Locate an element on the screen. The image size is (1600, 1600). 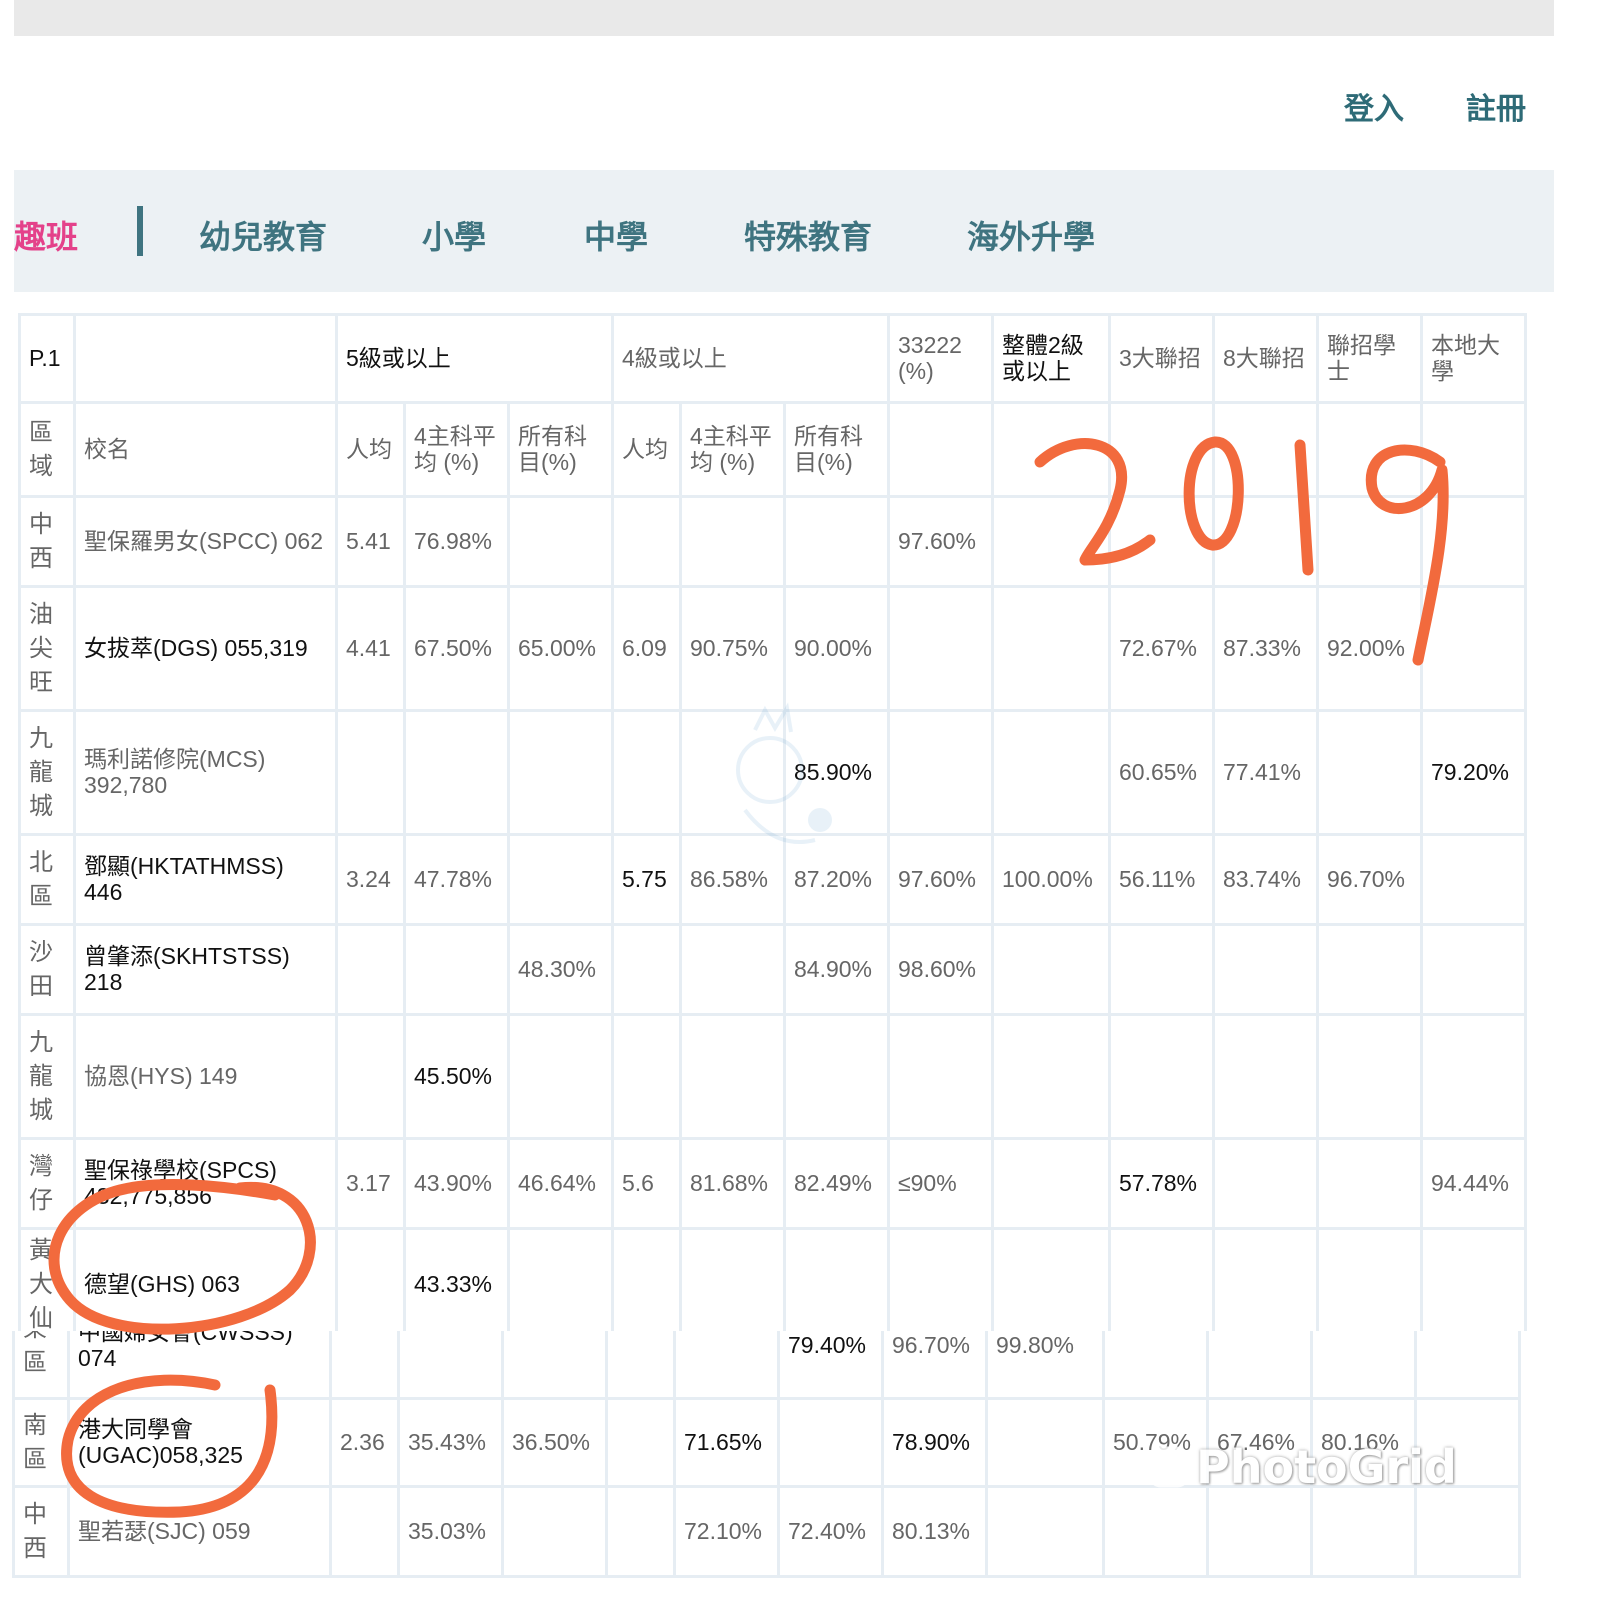
circle-ghs is located at coordinates (182, 1257).